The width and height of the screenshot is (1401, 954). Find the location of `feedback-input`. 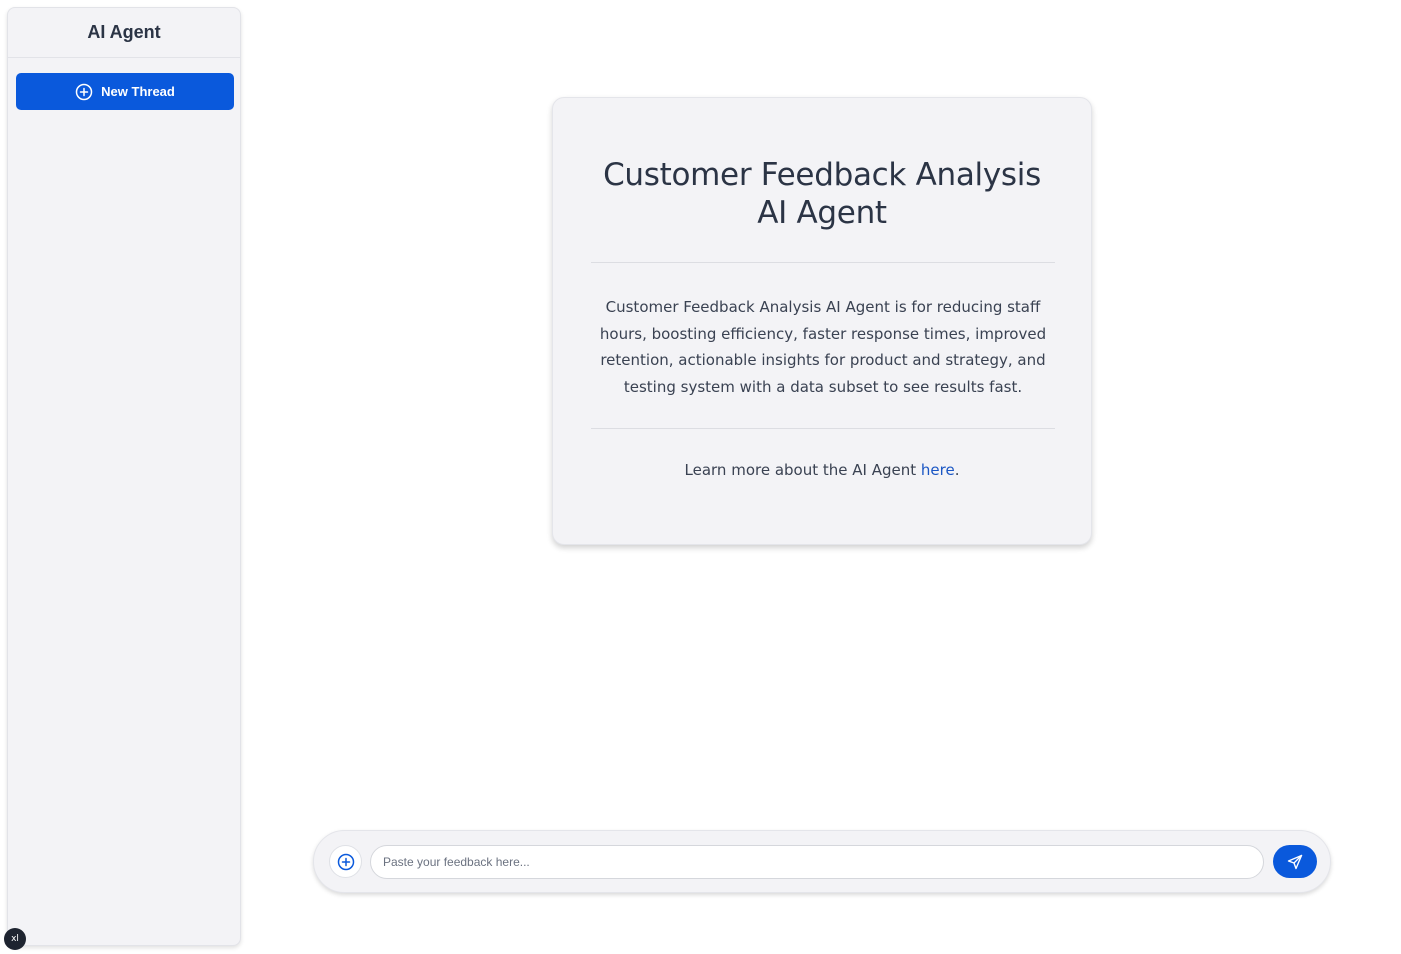

feedback-input is located at coordinates (817, 862).